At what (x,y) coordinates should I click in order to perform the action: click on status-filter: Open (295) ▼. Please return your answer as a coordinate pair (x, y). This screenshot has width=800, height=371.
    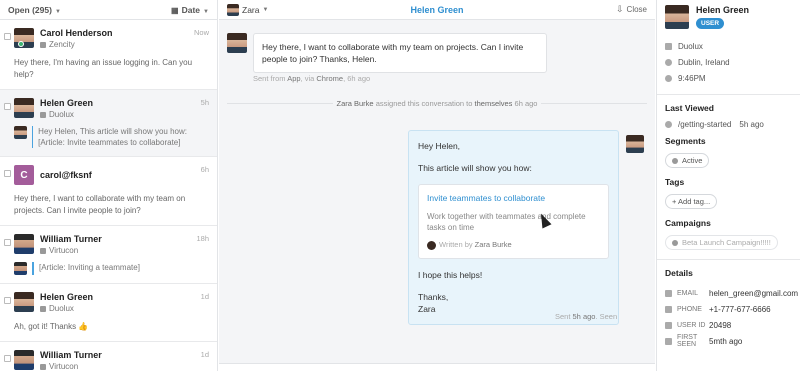
    Looking at the image, I should click on (34, 10).